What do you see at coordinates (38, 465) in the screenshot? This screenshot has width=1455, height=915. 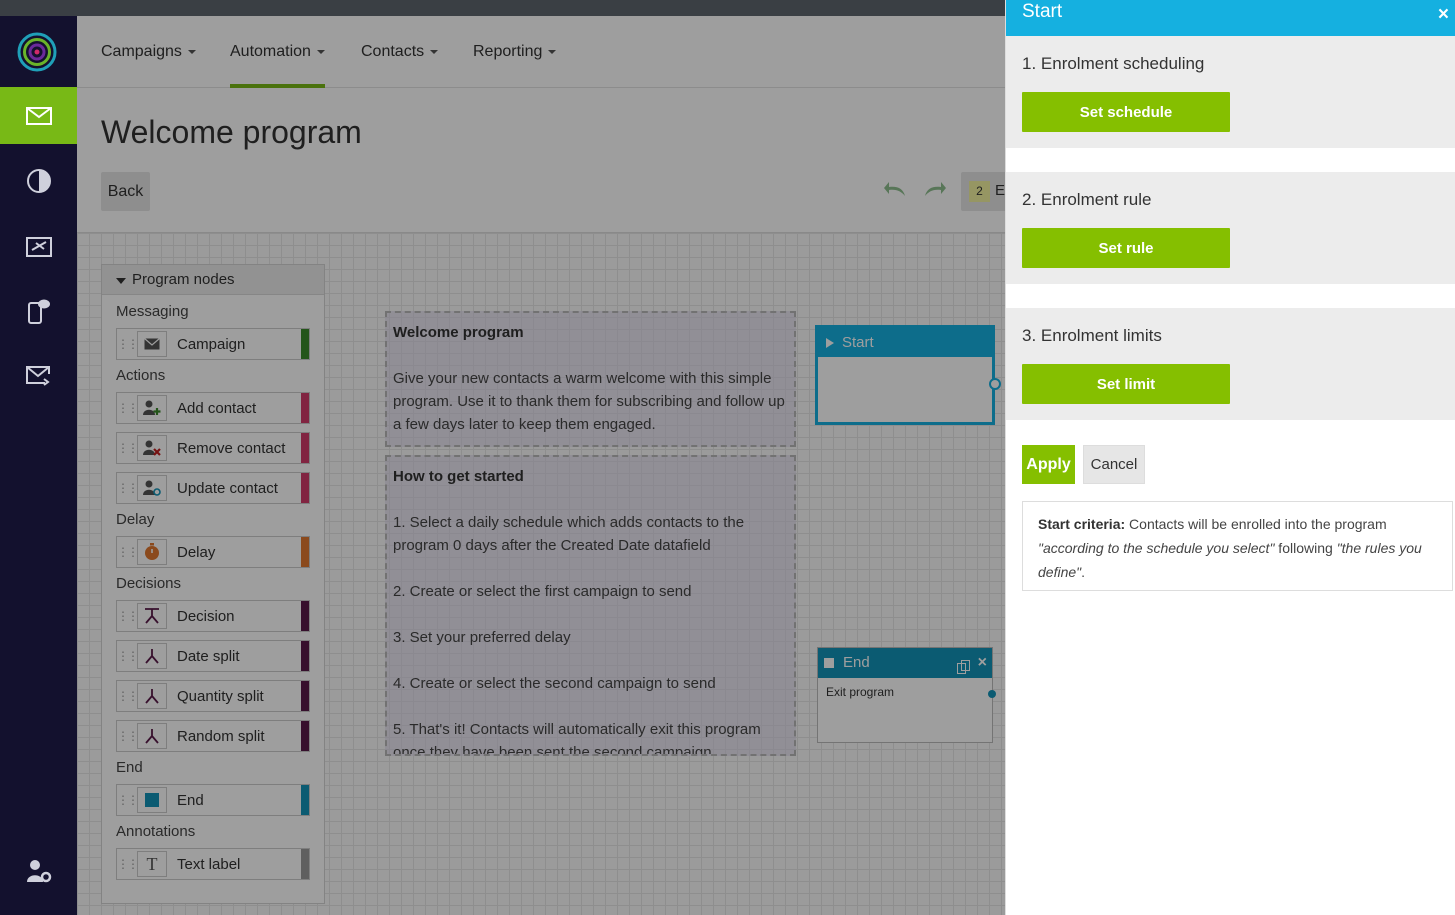 I see `left-rail` at bounding box center [38, 465].